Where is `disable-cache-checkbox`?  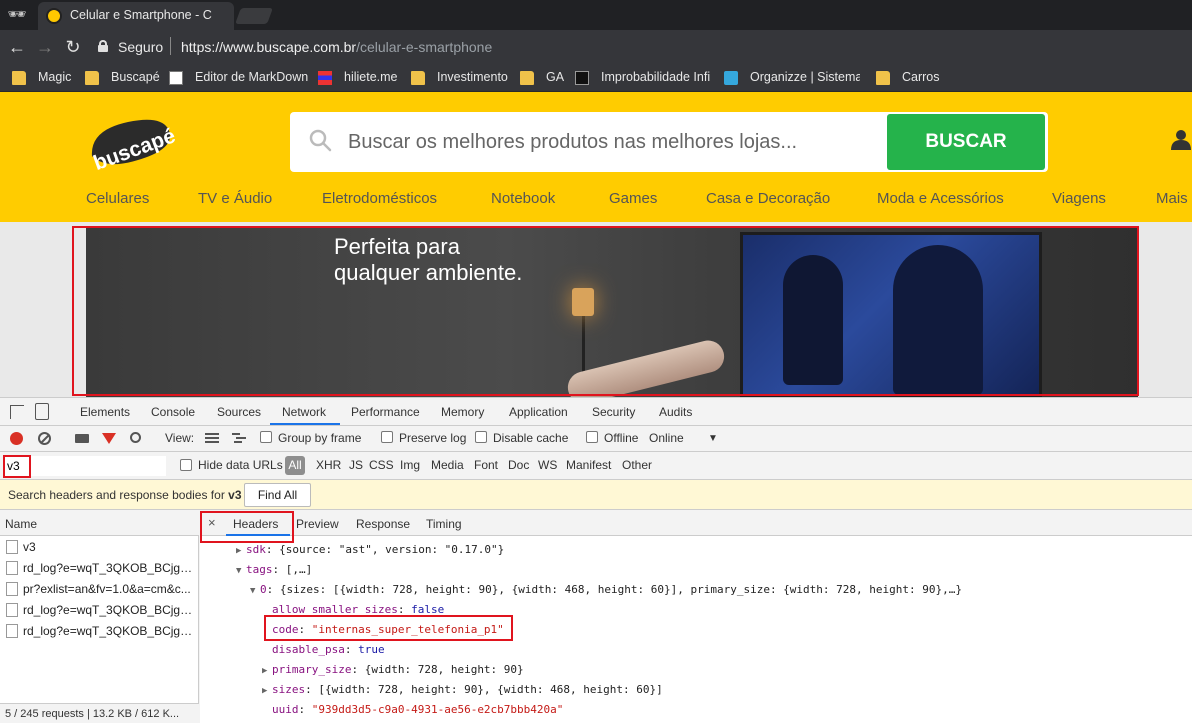 disable-cache-checkbox is located at coordinates (481, 437).